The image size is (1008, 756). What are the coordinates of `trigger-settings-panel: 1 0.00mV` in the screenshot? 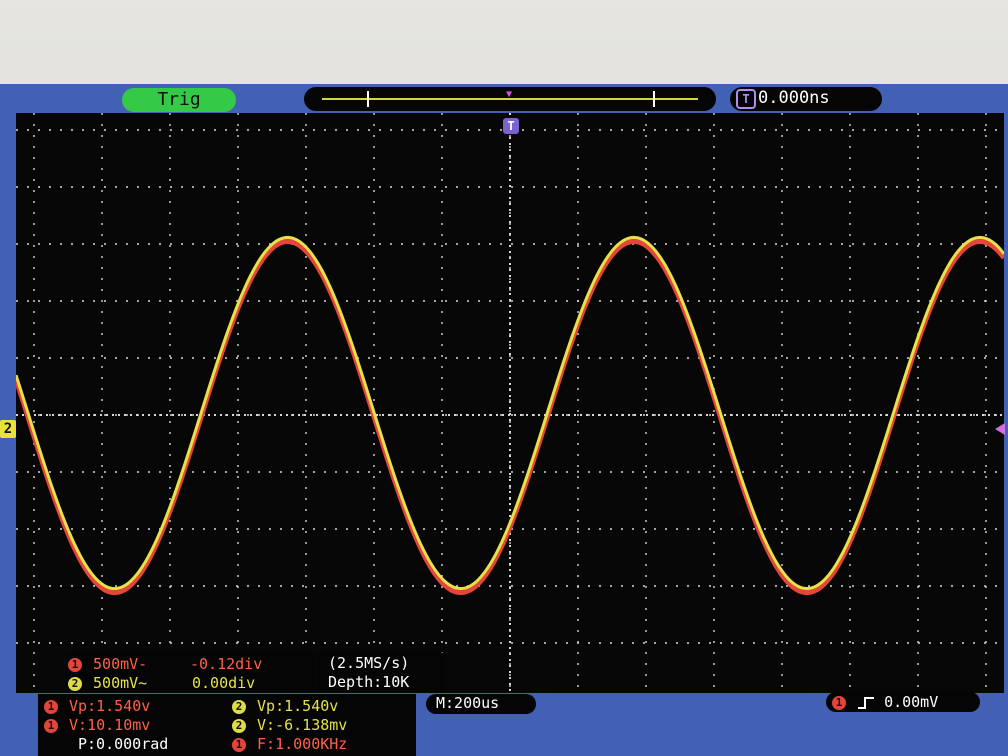 It's located at (903, 702).